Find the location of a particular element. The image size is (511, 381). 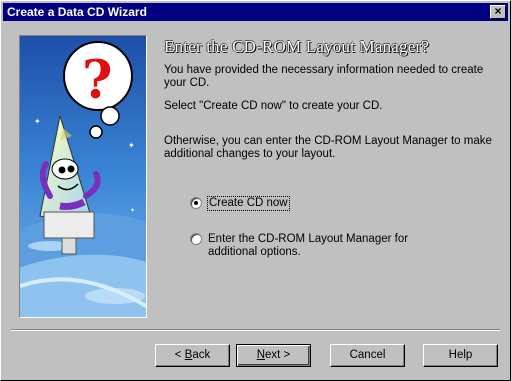

option-layout-manager-line2: additional options. is located at coordinates (254, 252).